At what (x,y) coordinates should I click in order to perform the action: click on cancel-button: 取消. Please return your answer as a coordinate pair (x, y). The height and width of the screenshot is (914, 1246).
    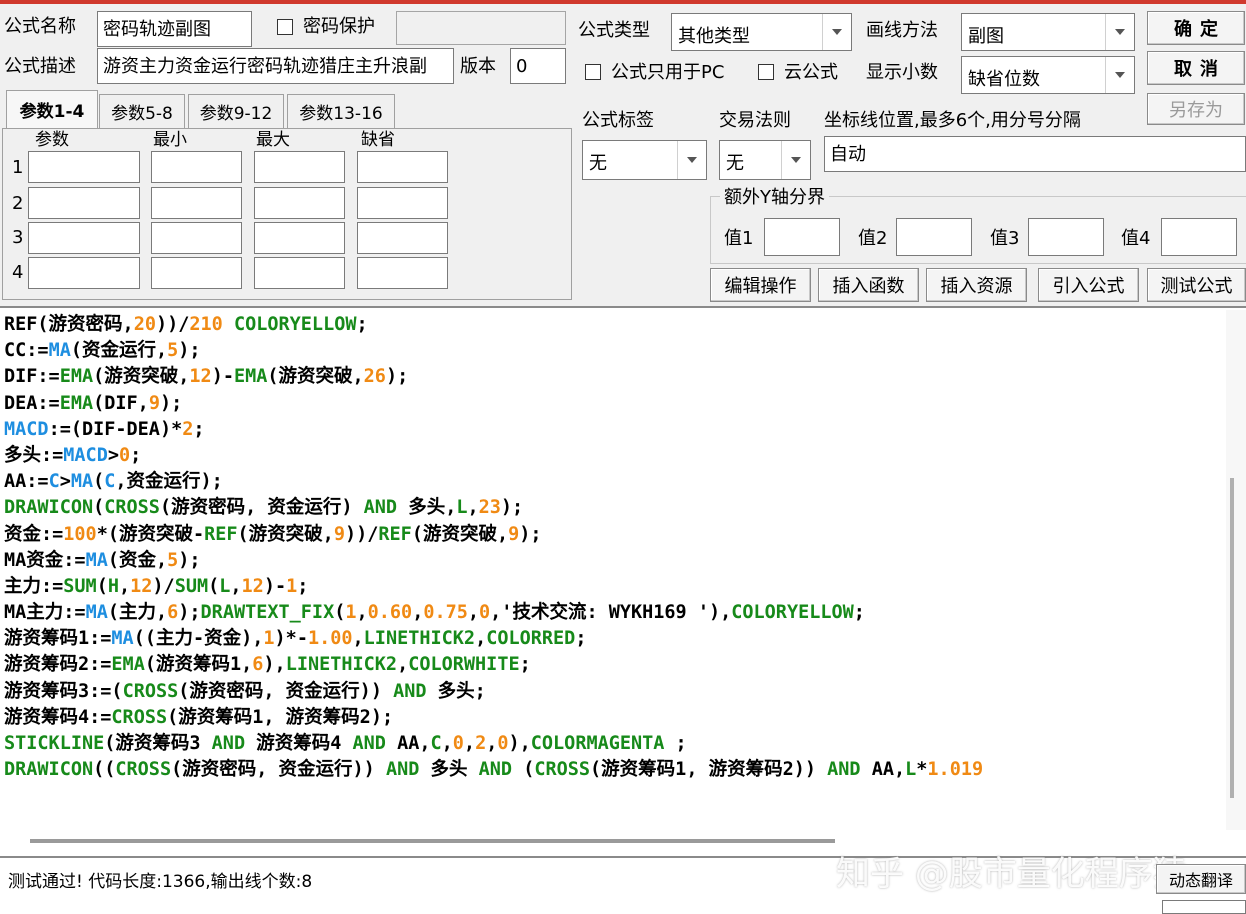
    Looking at the image, I should click on (1196, 68).